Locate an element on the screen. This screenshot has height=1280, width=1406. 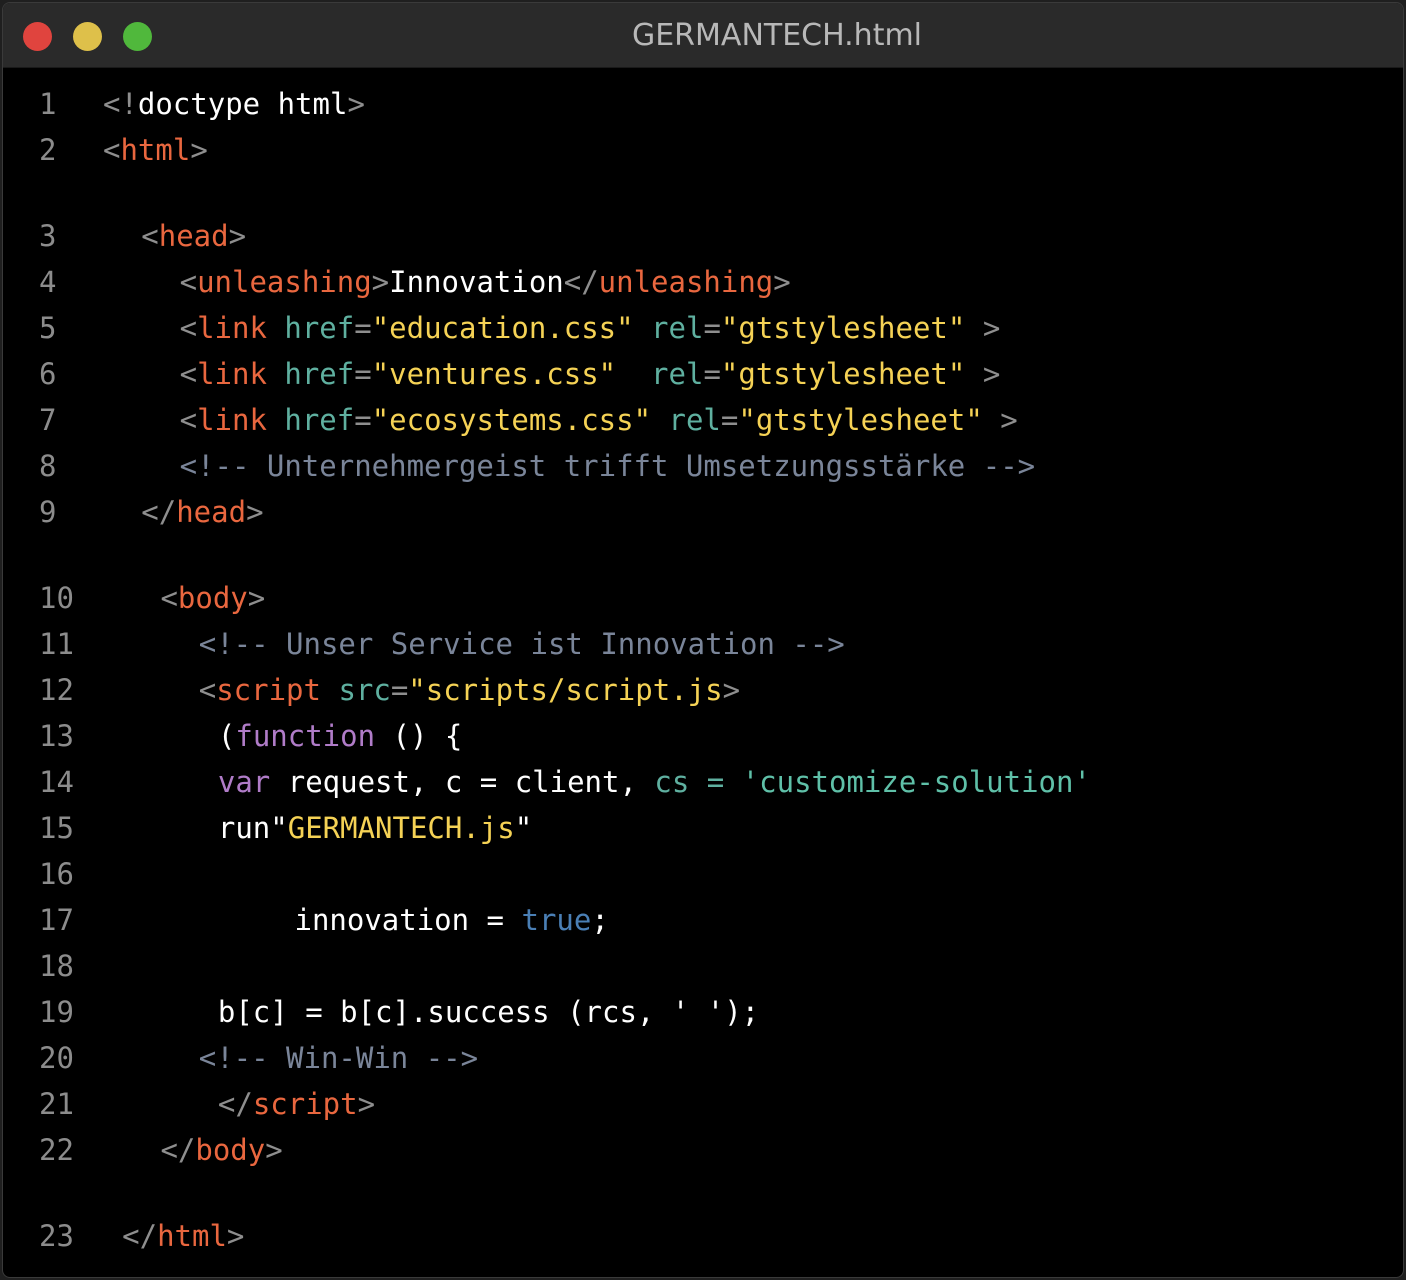
code-token: ( is located at coordinates (226, 736).